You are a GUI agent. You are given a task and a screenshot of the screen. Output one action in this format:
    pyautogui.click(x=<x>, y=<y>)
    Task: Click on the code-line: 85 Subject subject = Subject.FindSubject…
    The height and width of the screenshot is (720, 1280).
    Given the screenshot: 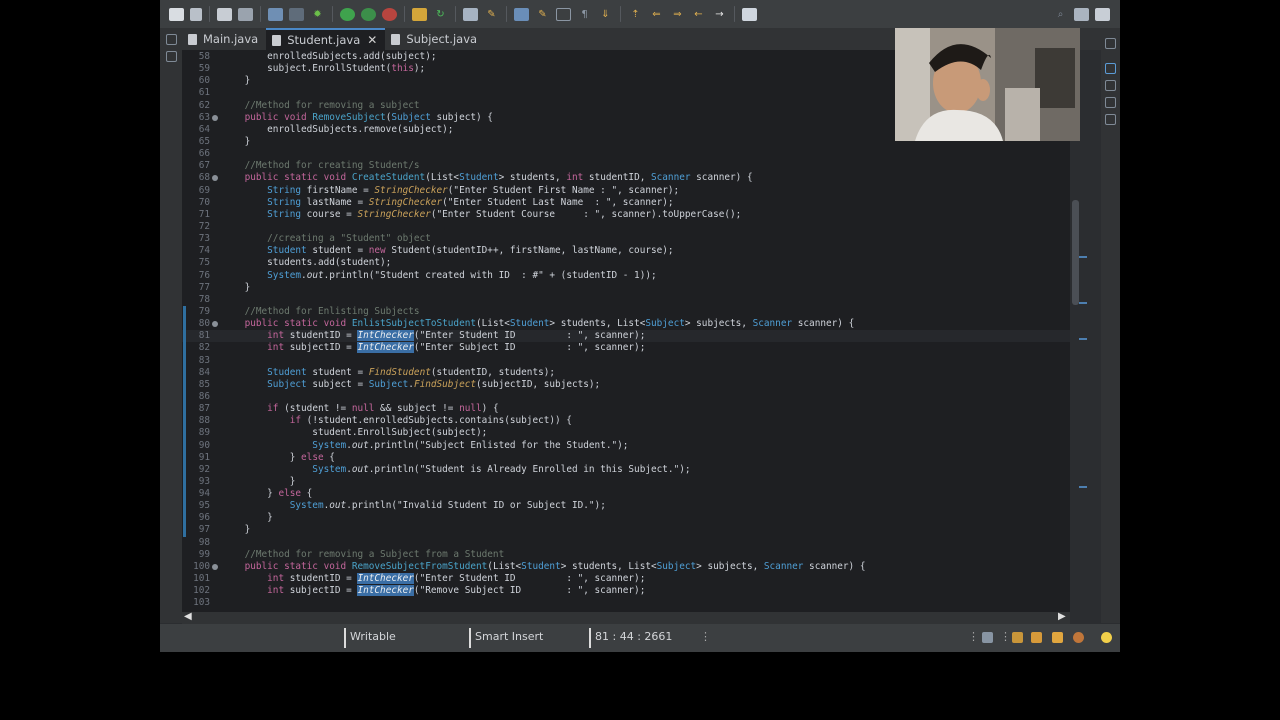 What is the action you would take?
    pyautogui.click(x=626, y=384)
    